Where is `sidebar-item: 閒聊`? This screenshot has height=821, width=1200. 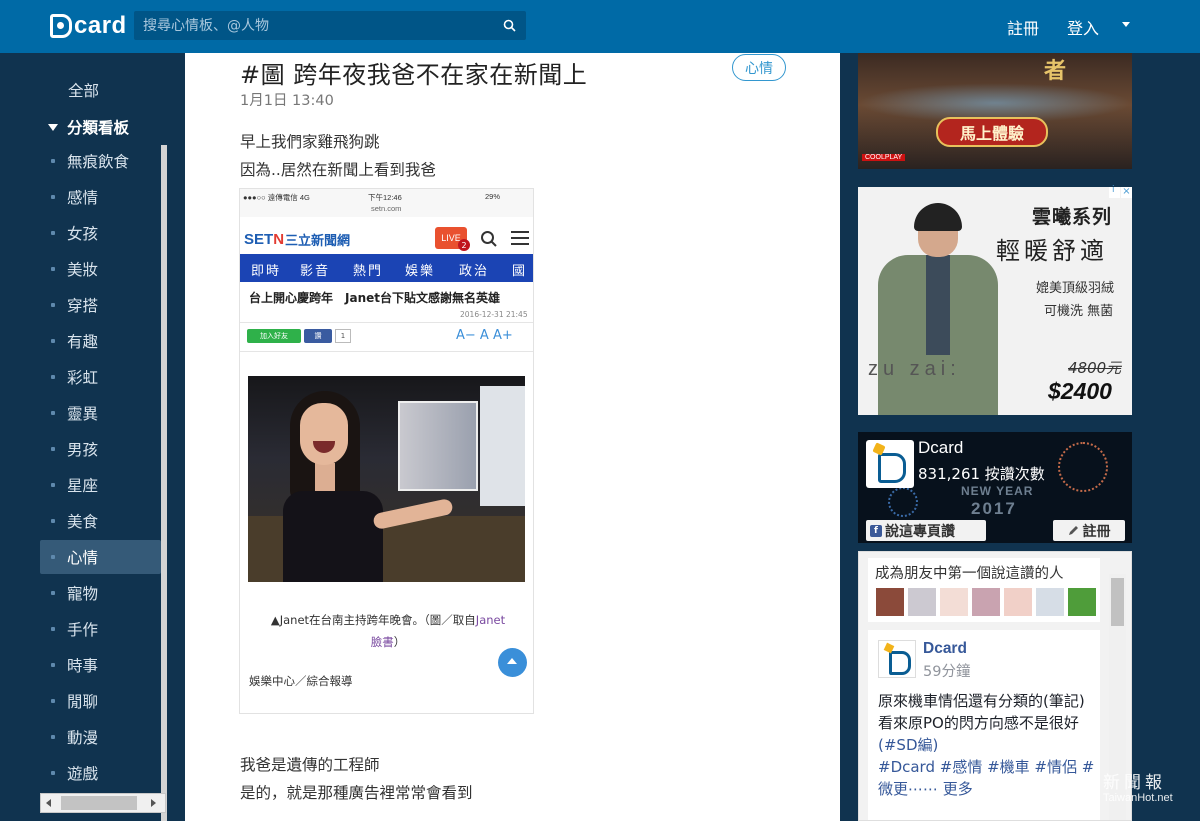
sidebar-item: 閒聊 is located at coordinates (100, 701).